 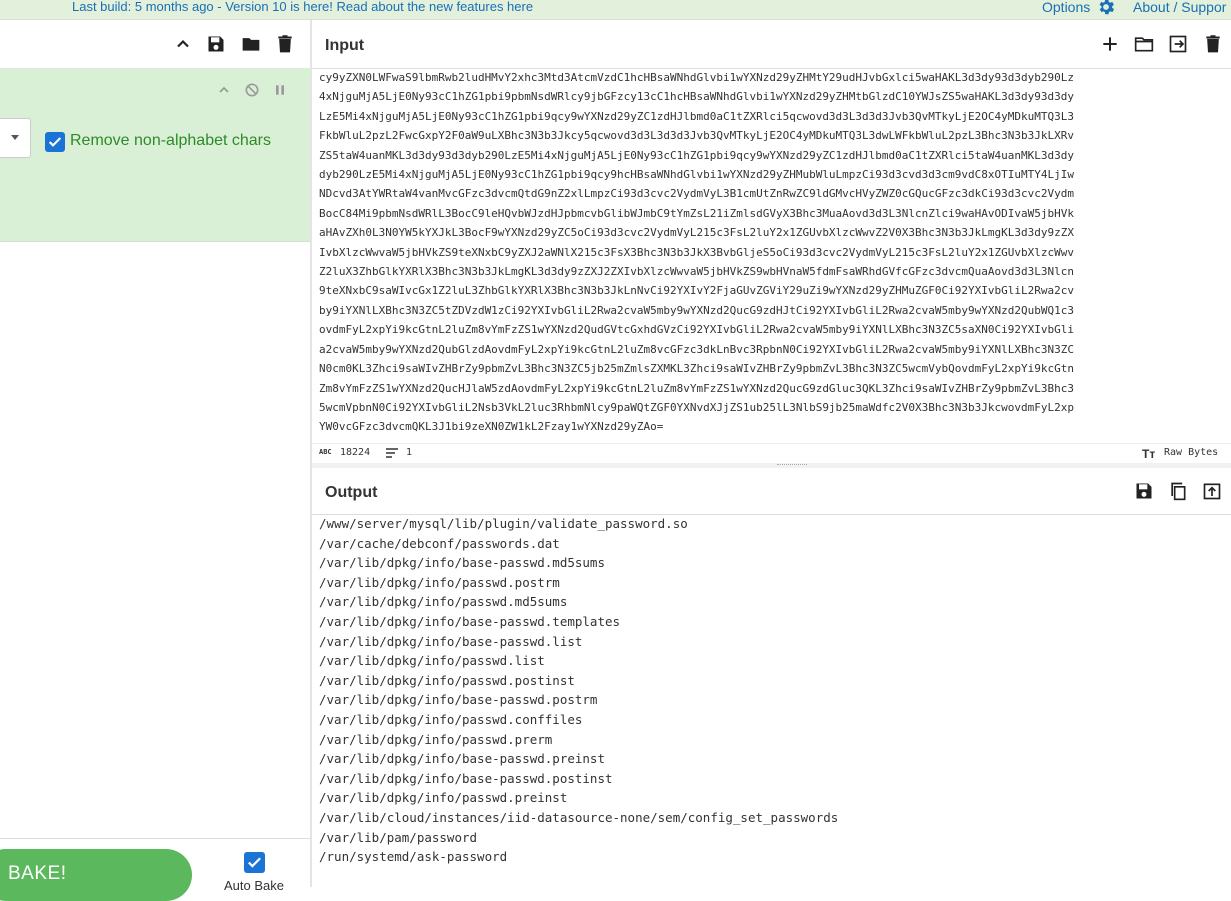 I want to click on output-line: /var/lib/dpkg/info/passwd.prerm, so click(x=436, y=739).